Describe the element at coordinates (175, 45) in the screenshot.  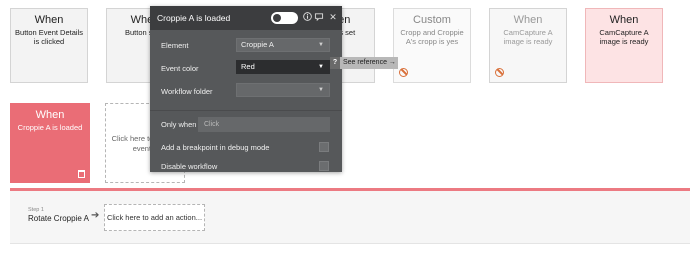
I see `element-label: Element` at that location.